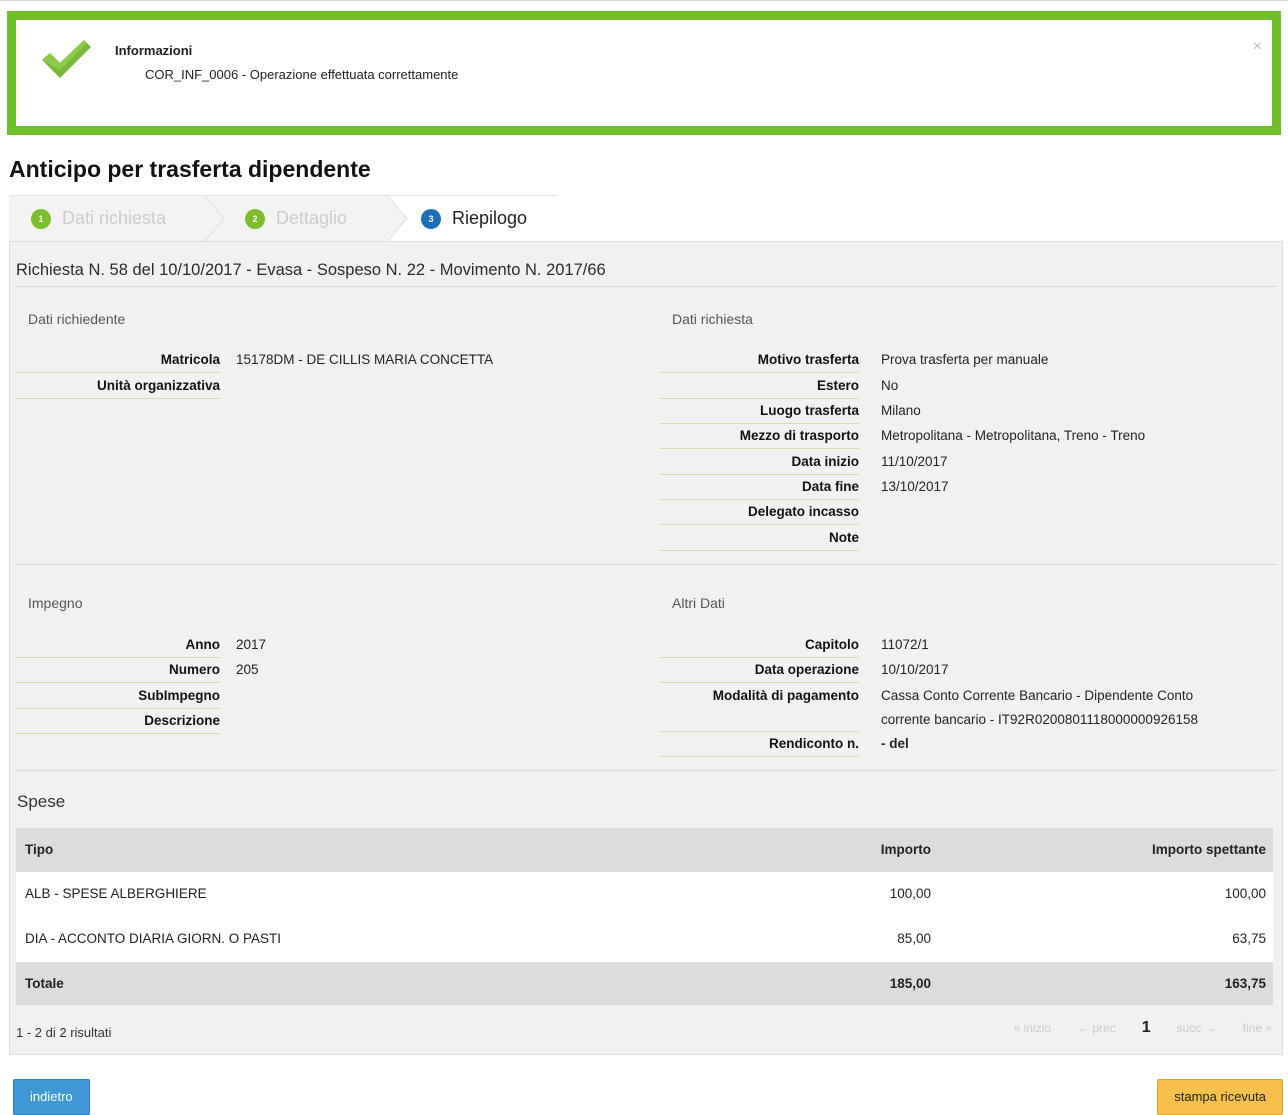 This screenshot has height=1115, width=1288. Describe the element at coordinates (64, 1032) in the screenshot. I see `results-count: 1 - 2 di 2 risultati` at that location.